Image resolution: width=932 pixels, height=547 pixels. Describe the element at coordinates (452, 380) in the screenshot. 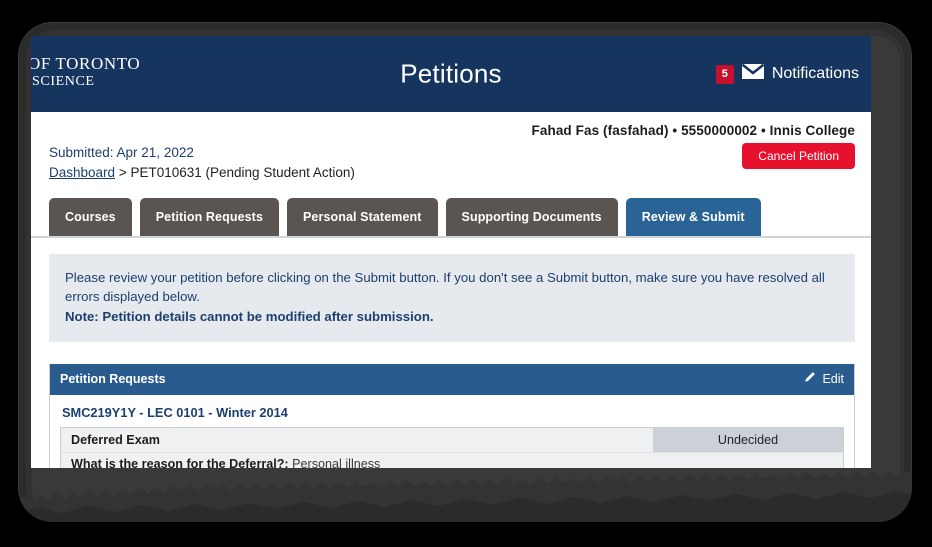

I see `petition-requests-header: Petition Requests Edit` at that location.